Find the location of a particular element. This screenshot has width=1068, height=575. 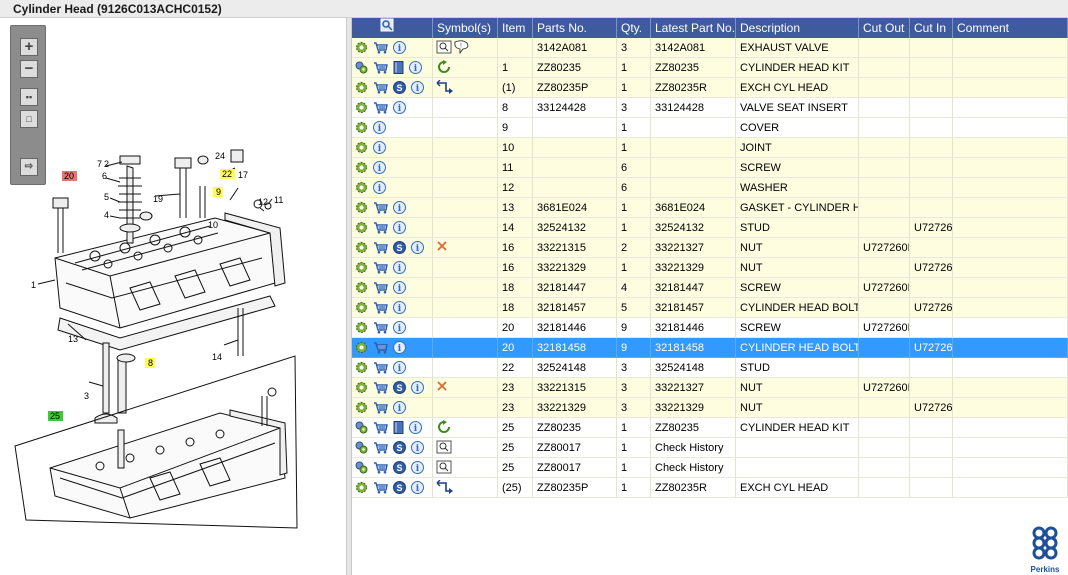

header-comment-col: Comment is located at coordinates (1010, 28).